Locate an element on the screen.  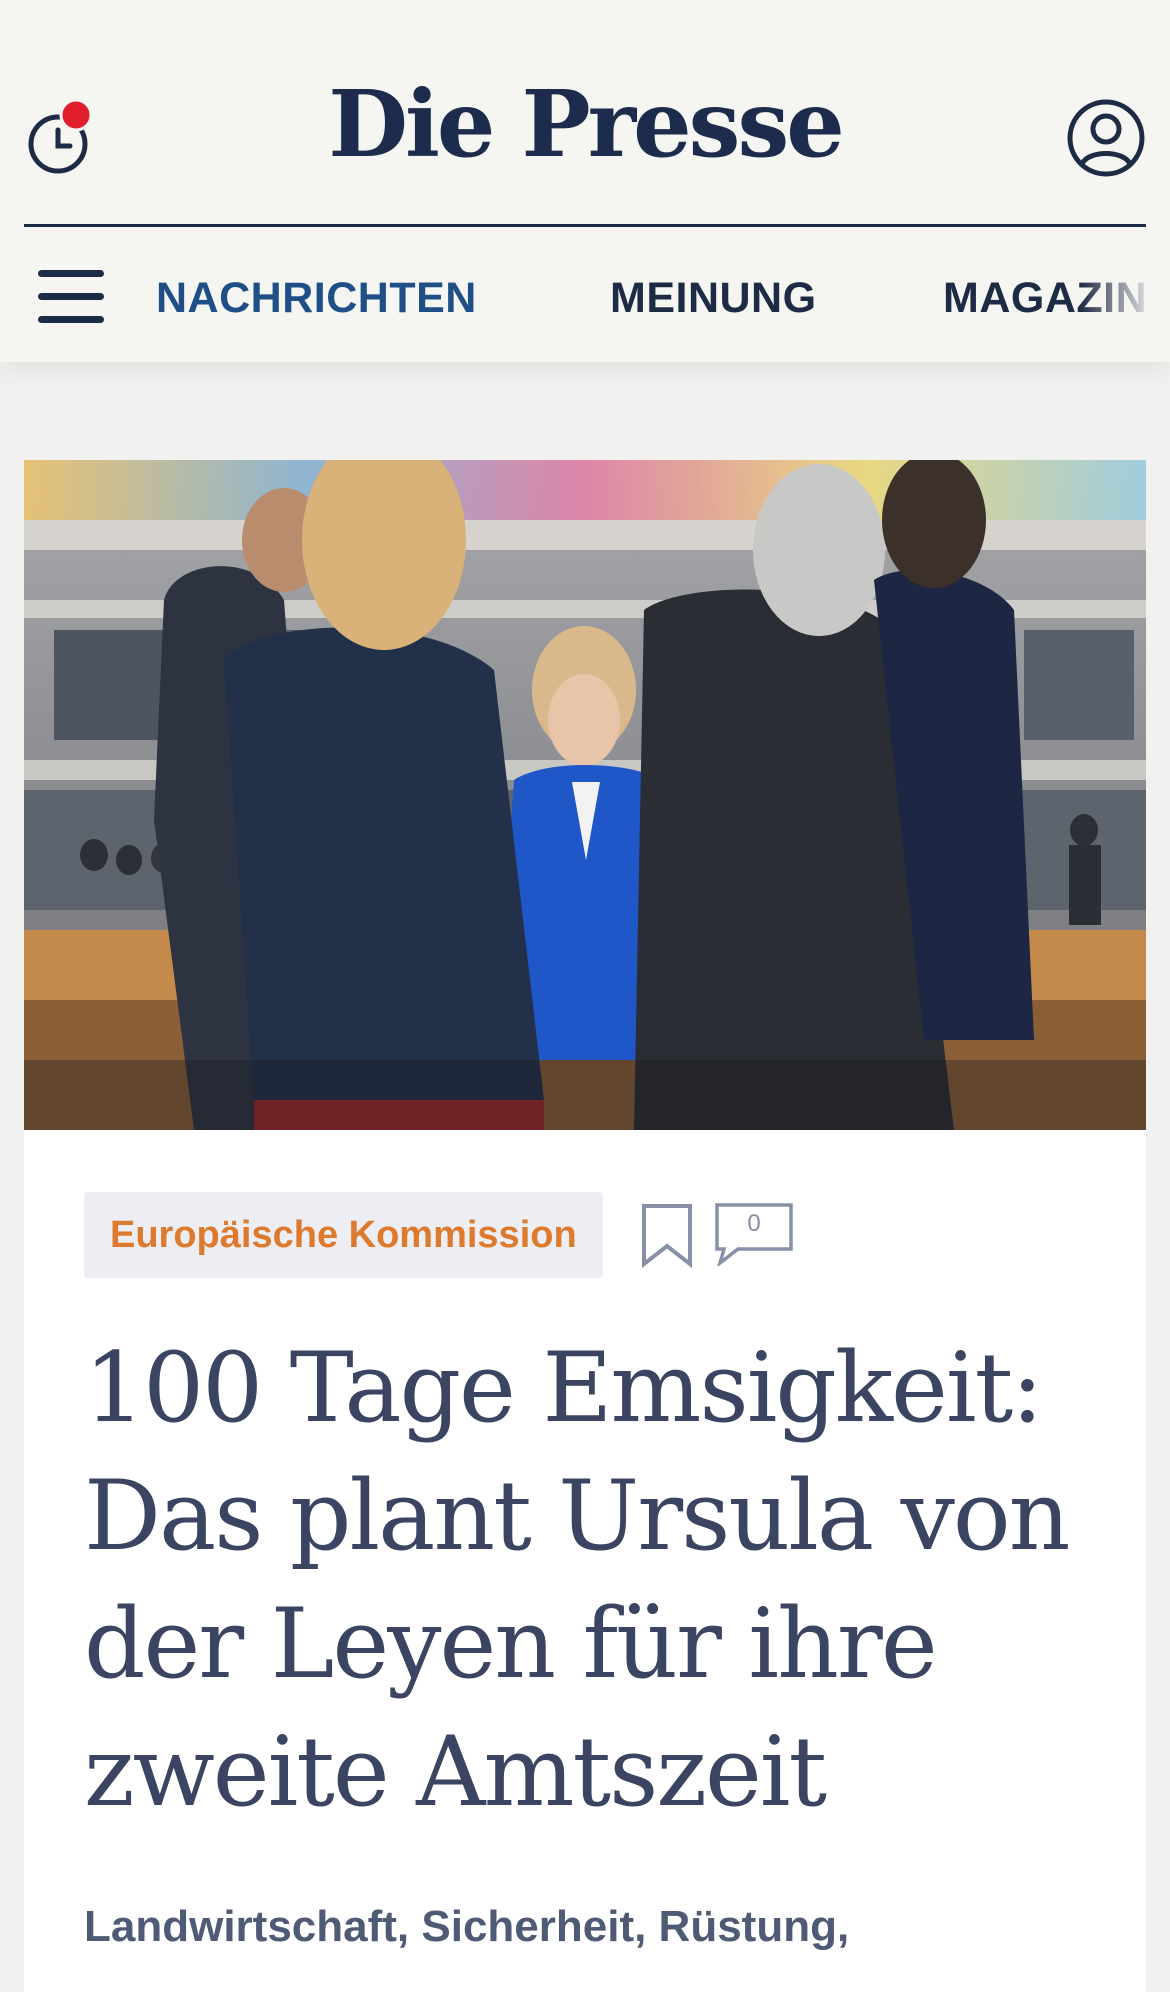
main-navigation: NACHRICHTEN MEINUNG MAGAZIN is located at coordinates (585, 300).